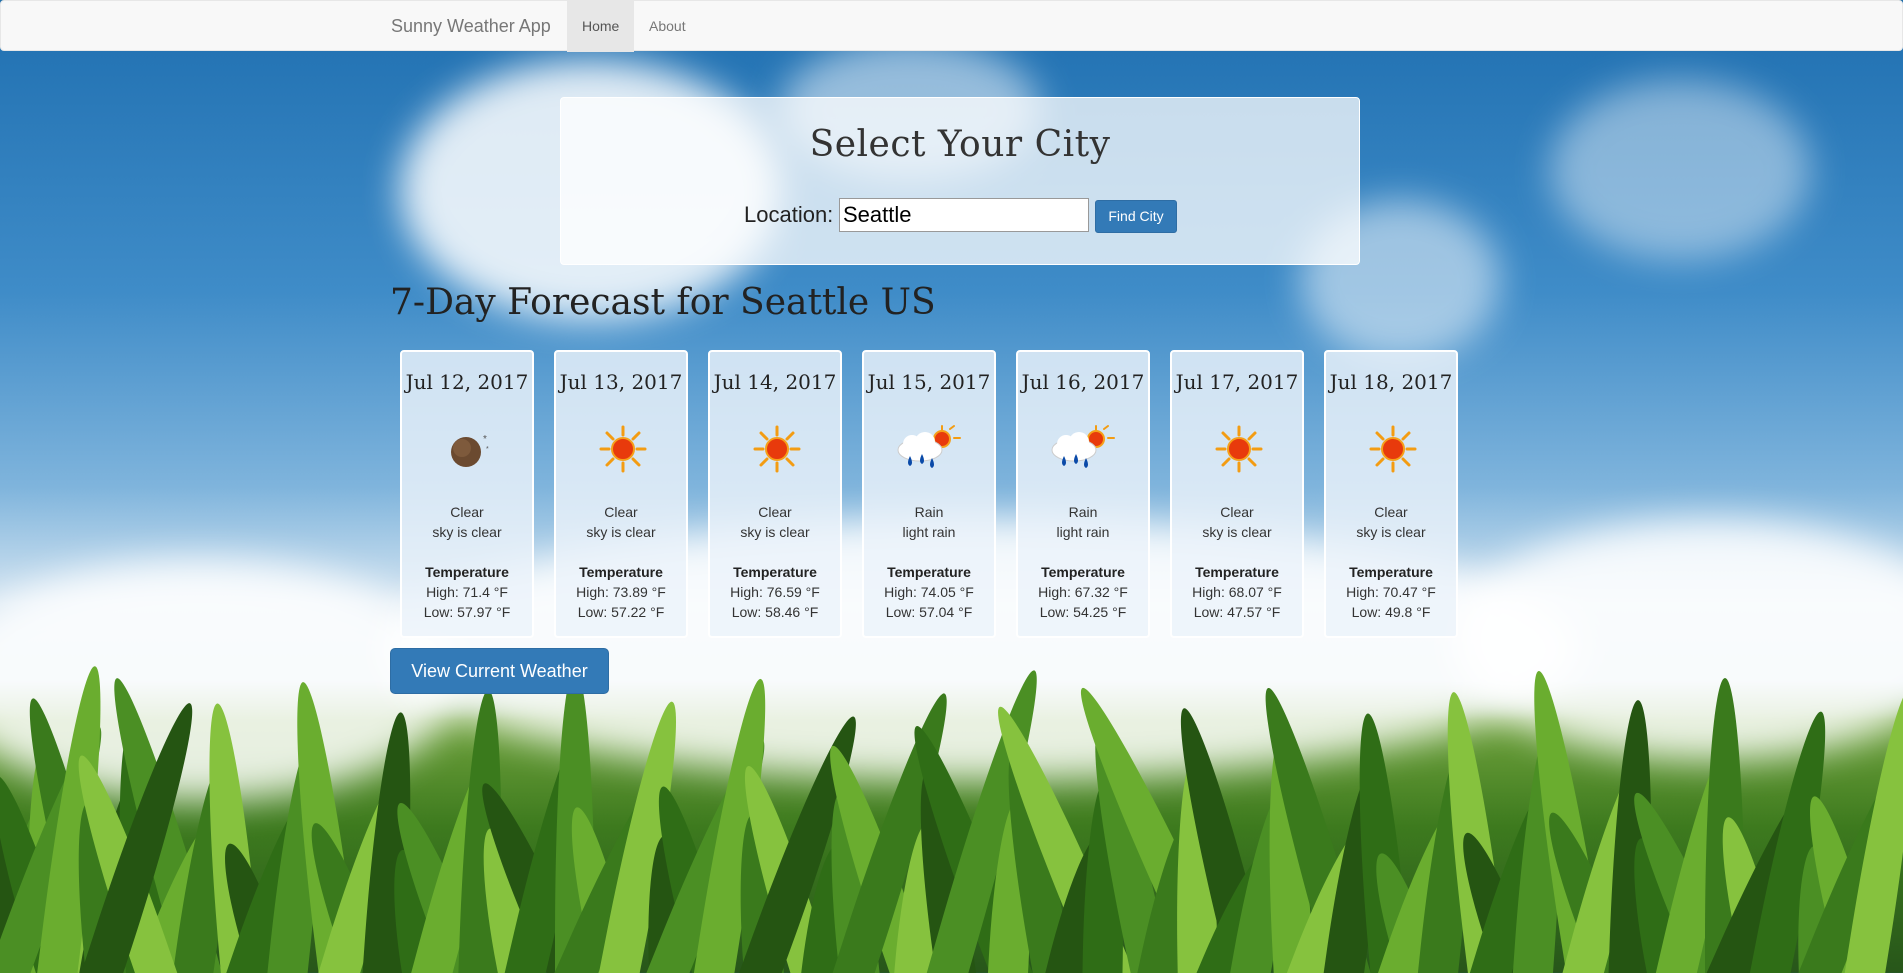 The width and height of the screenshot is (1903, 973). What do you see at coordinates (1083, 592) in the screenshot?
I see `card-high: High: 67.32 °F` at bounding box center [1083, 592].